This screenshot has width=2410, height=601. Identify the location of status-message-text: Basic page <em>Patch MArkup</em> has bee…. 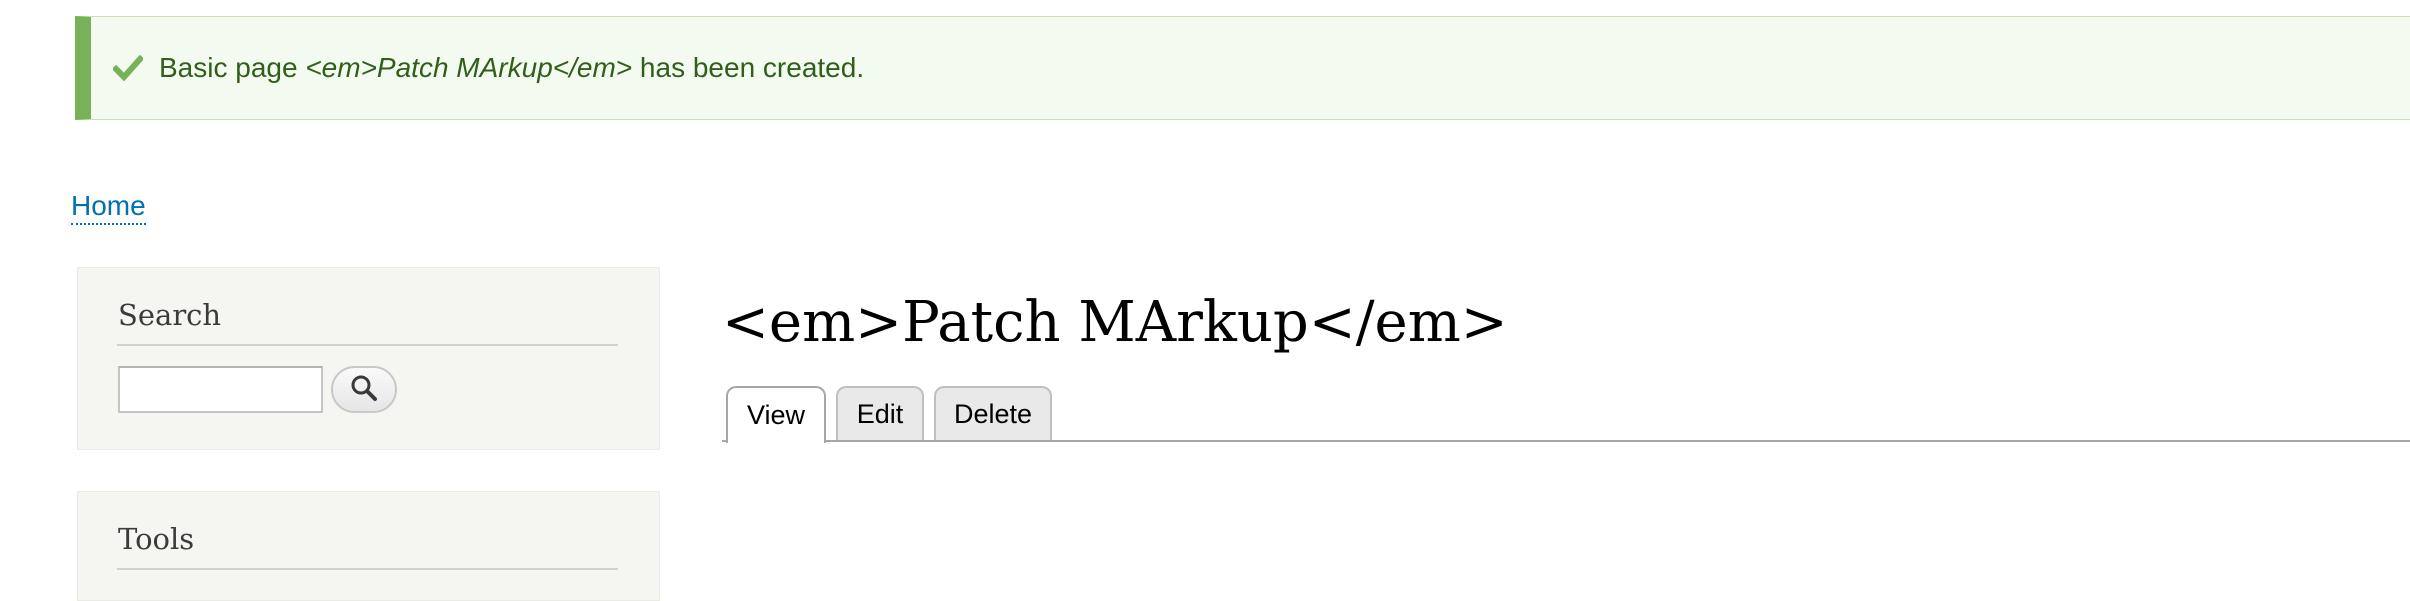
(511, 68).